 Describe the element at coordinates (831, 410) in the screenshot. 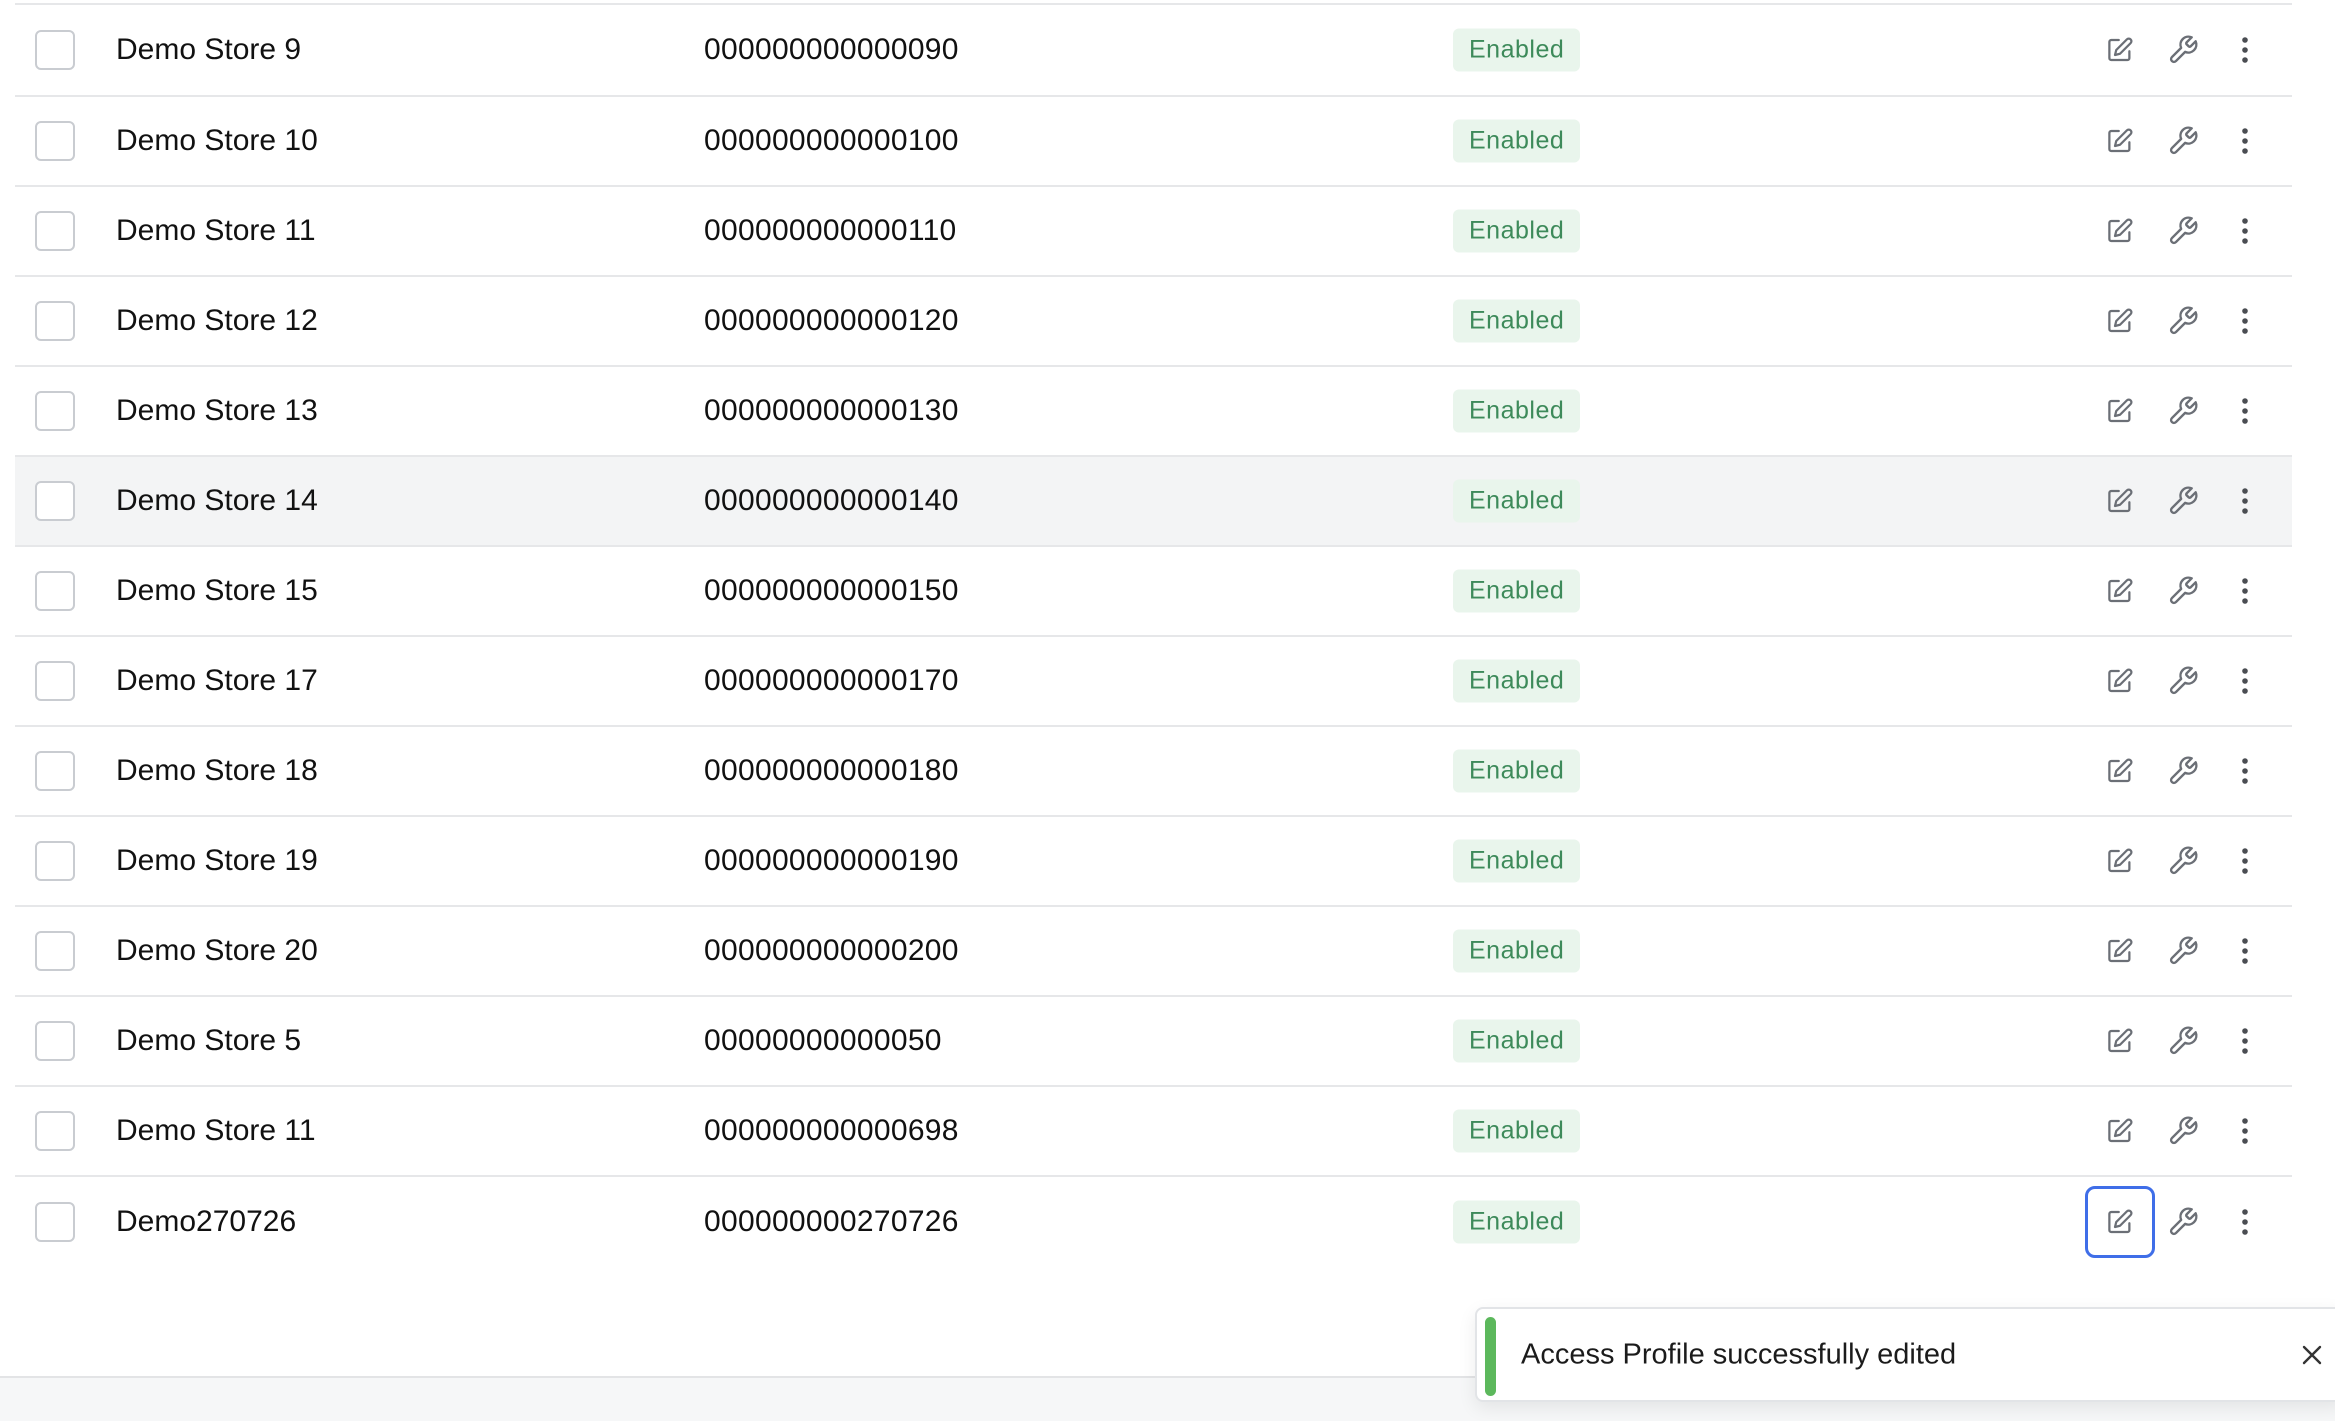

I see `store-code: 000000000000130` at that location.